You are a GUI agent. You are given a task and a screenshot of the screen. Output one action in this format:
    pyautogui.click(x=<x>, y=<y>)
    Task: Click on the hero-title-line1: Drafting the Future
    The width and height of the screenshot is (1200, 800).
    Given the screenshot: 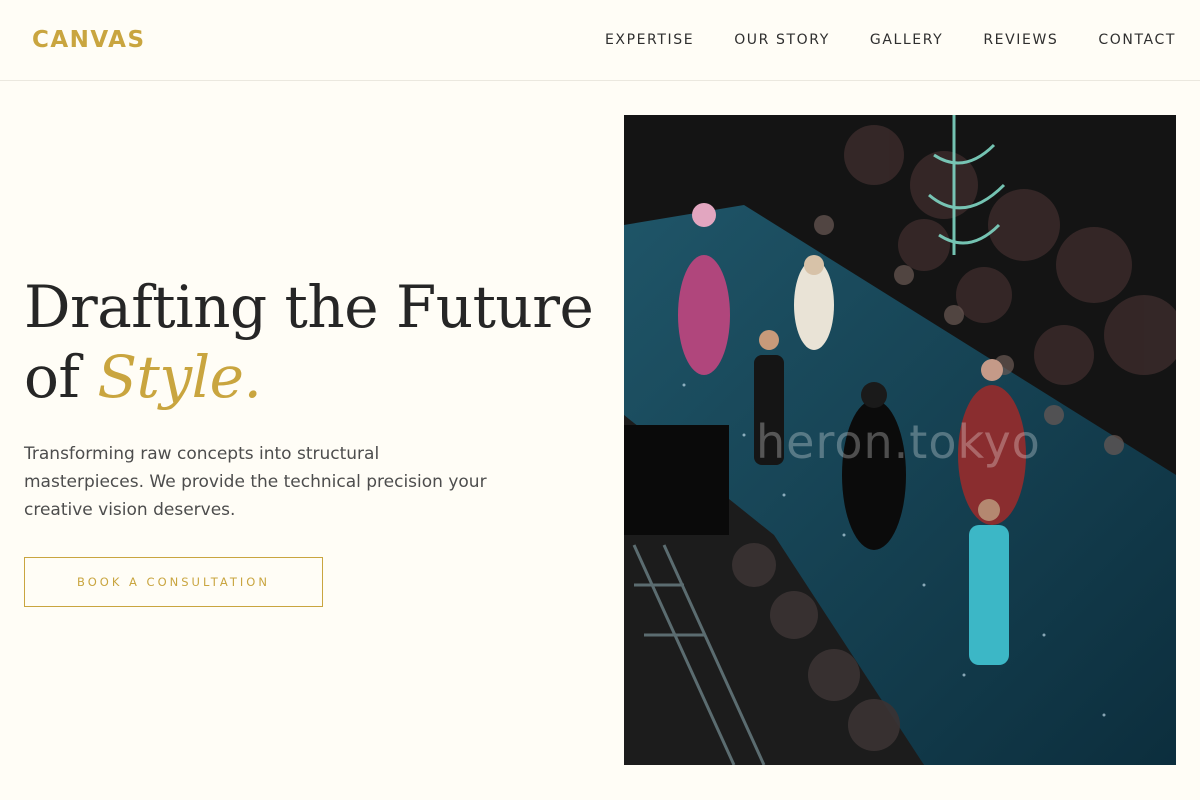 What is the action you would take?
    pyautogui.click(x=309, y=307)
    